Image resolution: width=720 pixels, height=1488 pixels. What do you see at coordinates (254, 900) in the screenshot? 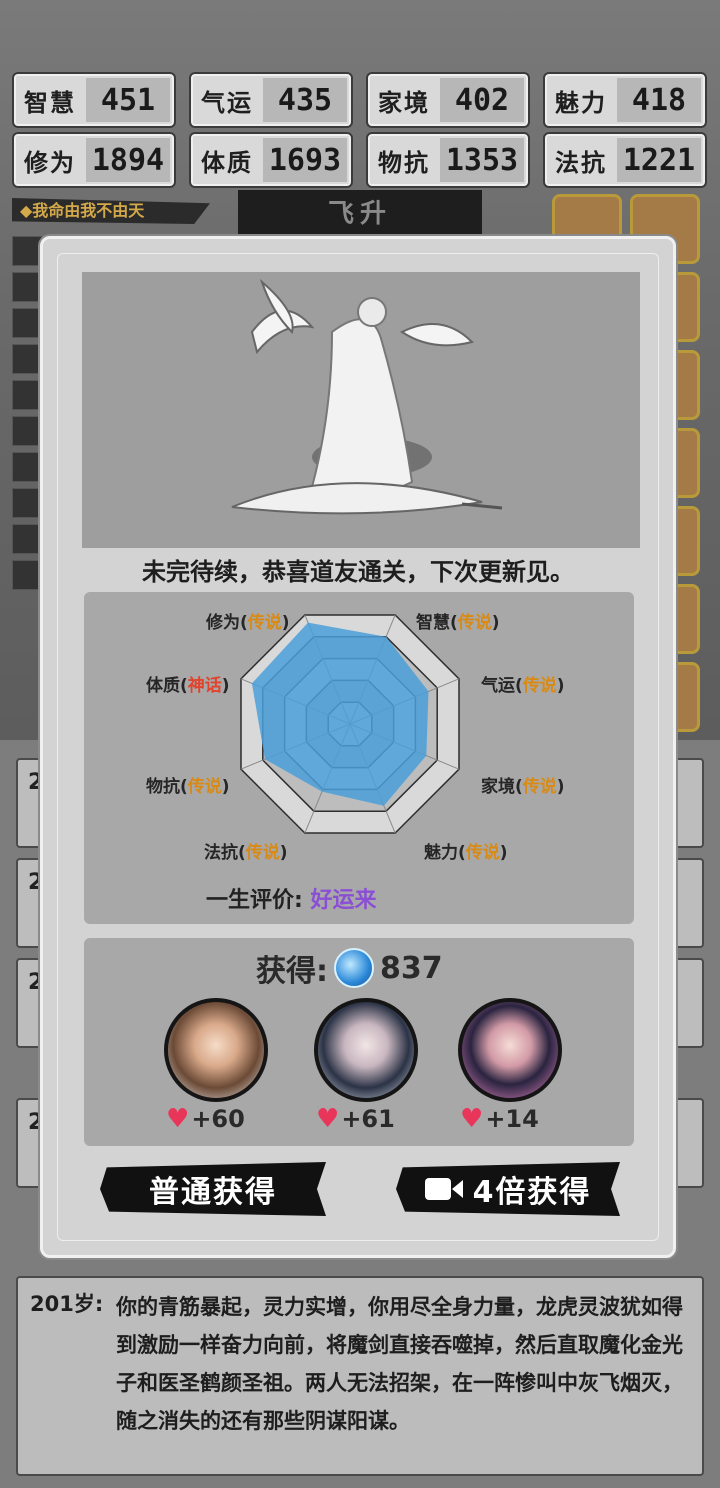
I see `evaluation-label: 一生评价:` at bounding box center [254, 900].